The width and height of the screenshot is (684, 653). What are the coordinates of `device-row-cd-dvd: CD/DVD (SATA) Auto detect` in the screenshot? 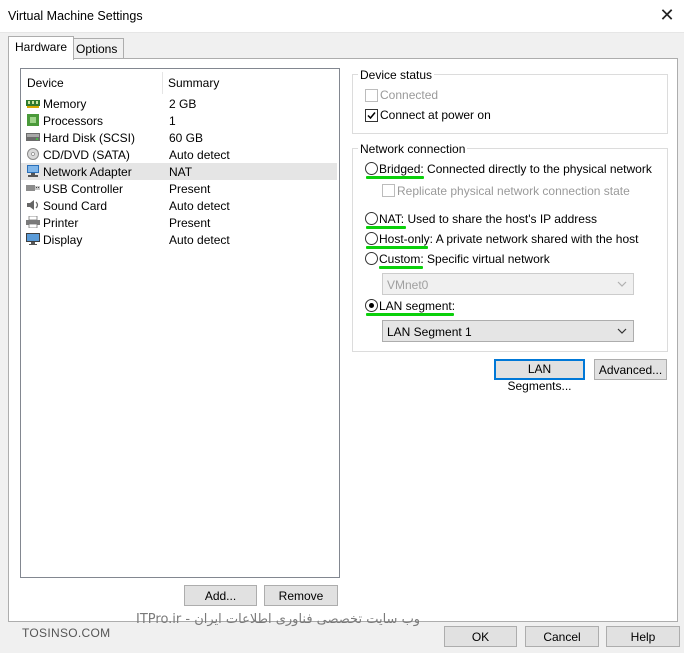 It's located at (179, 154).